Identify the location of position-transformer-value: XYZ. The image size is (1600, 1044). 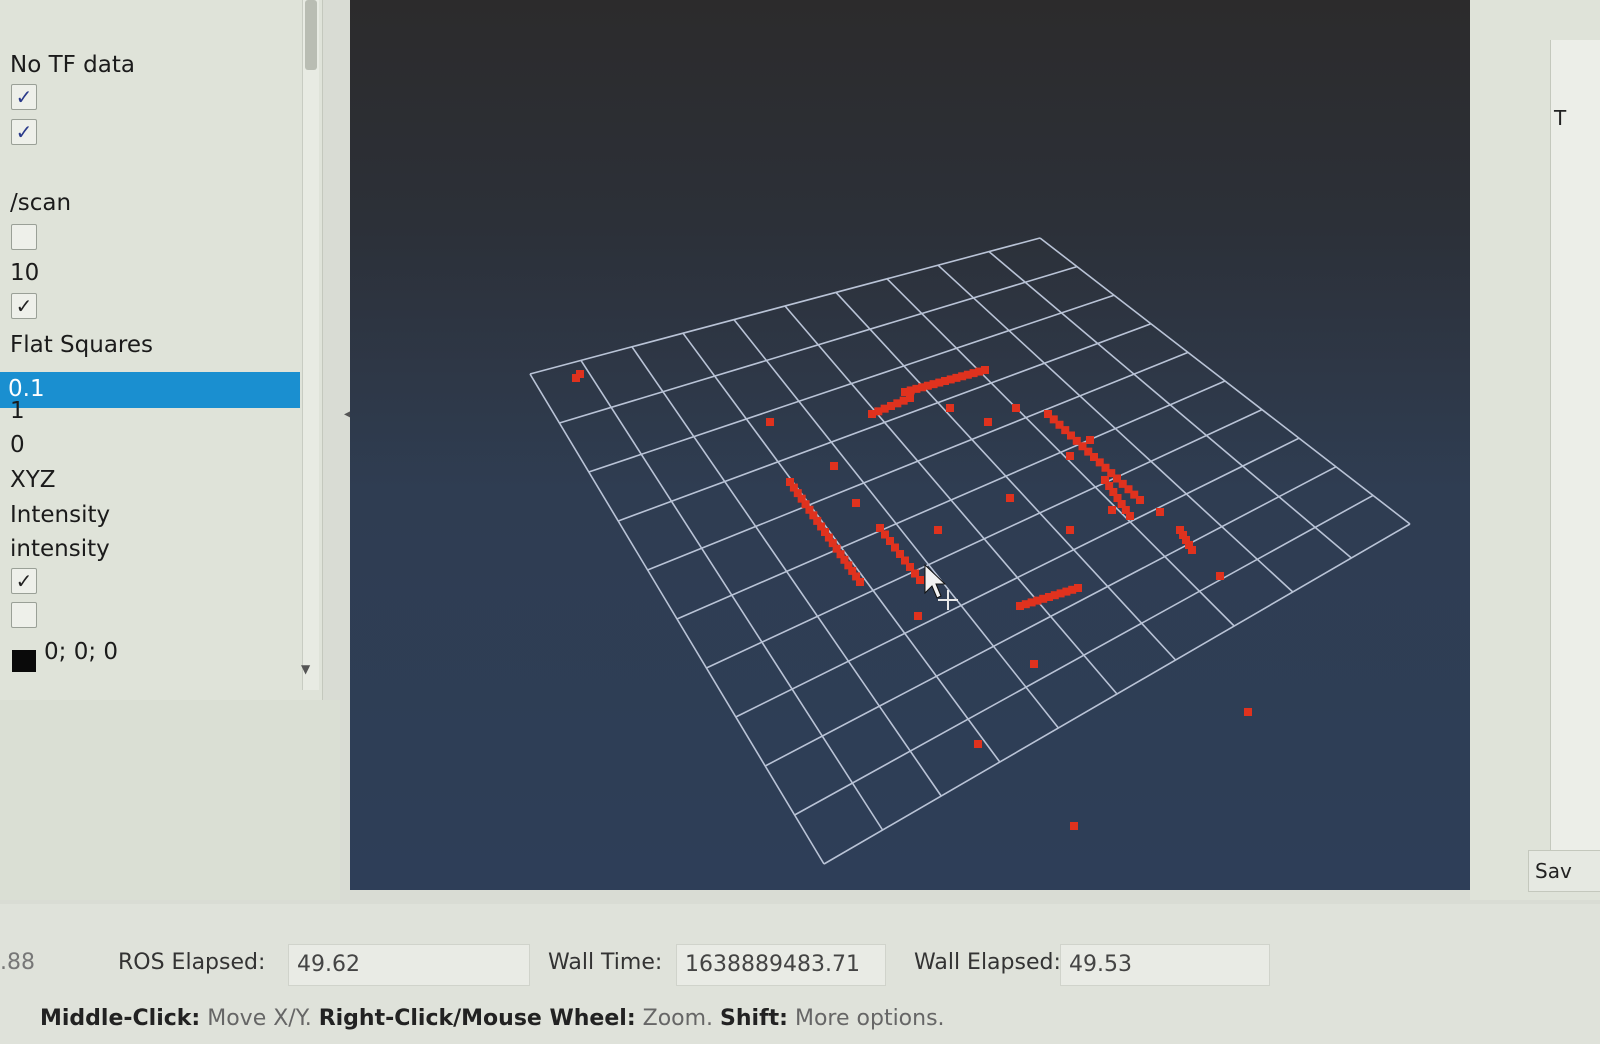
(33, 480).